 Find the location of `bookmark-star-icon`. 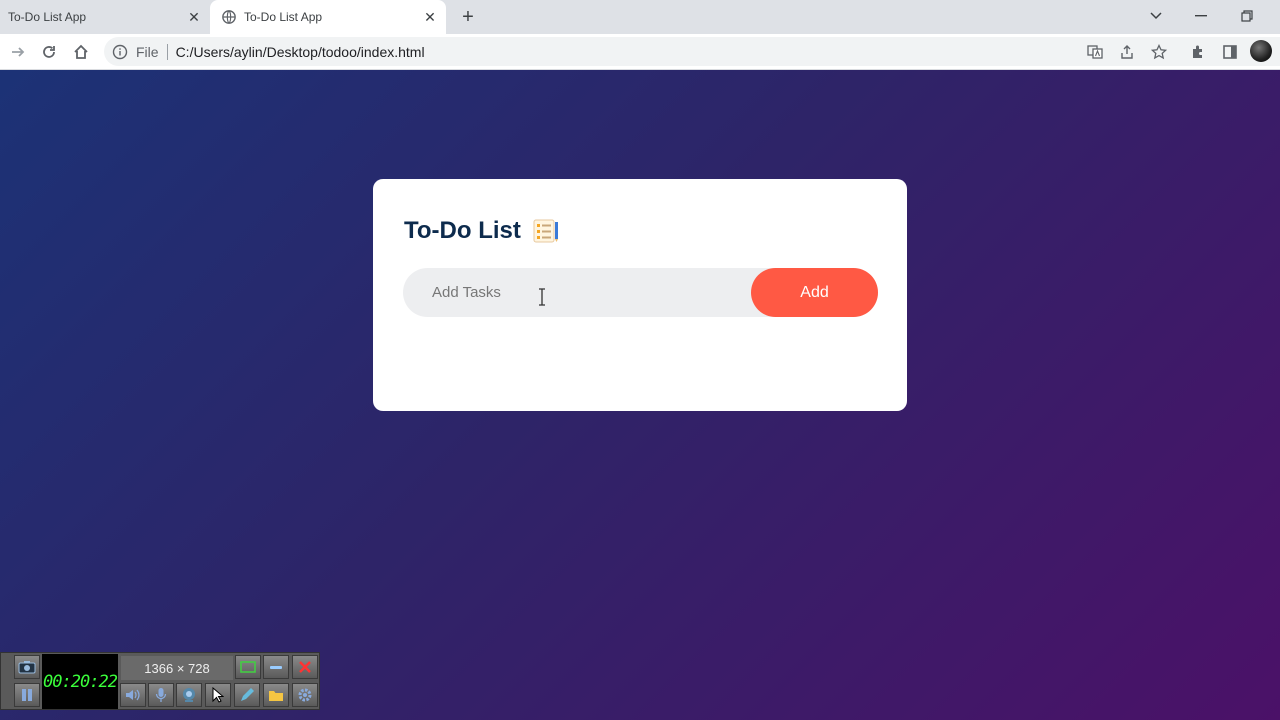

bookmark-star-icon is located at coordinates (1159, 52).